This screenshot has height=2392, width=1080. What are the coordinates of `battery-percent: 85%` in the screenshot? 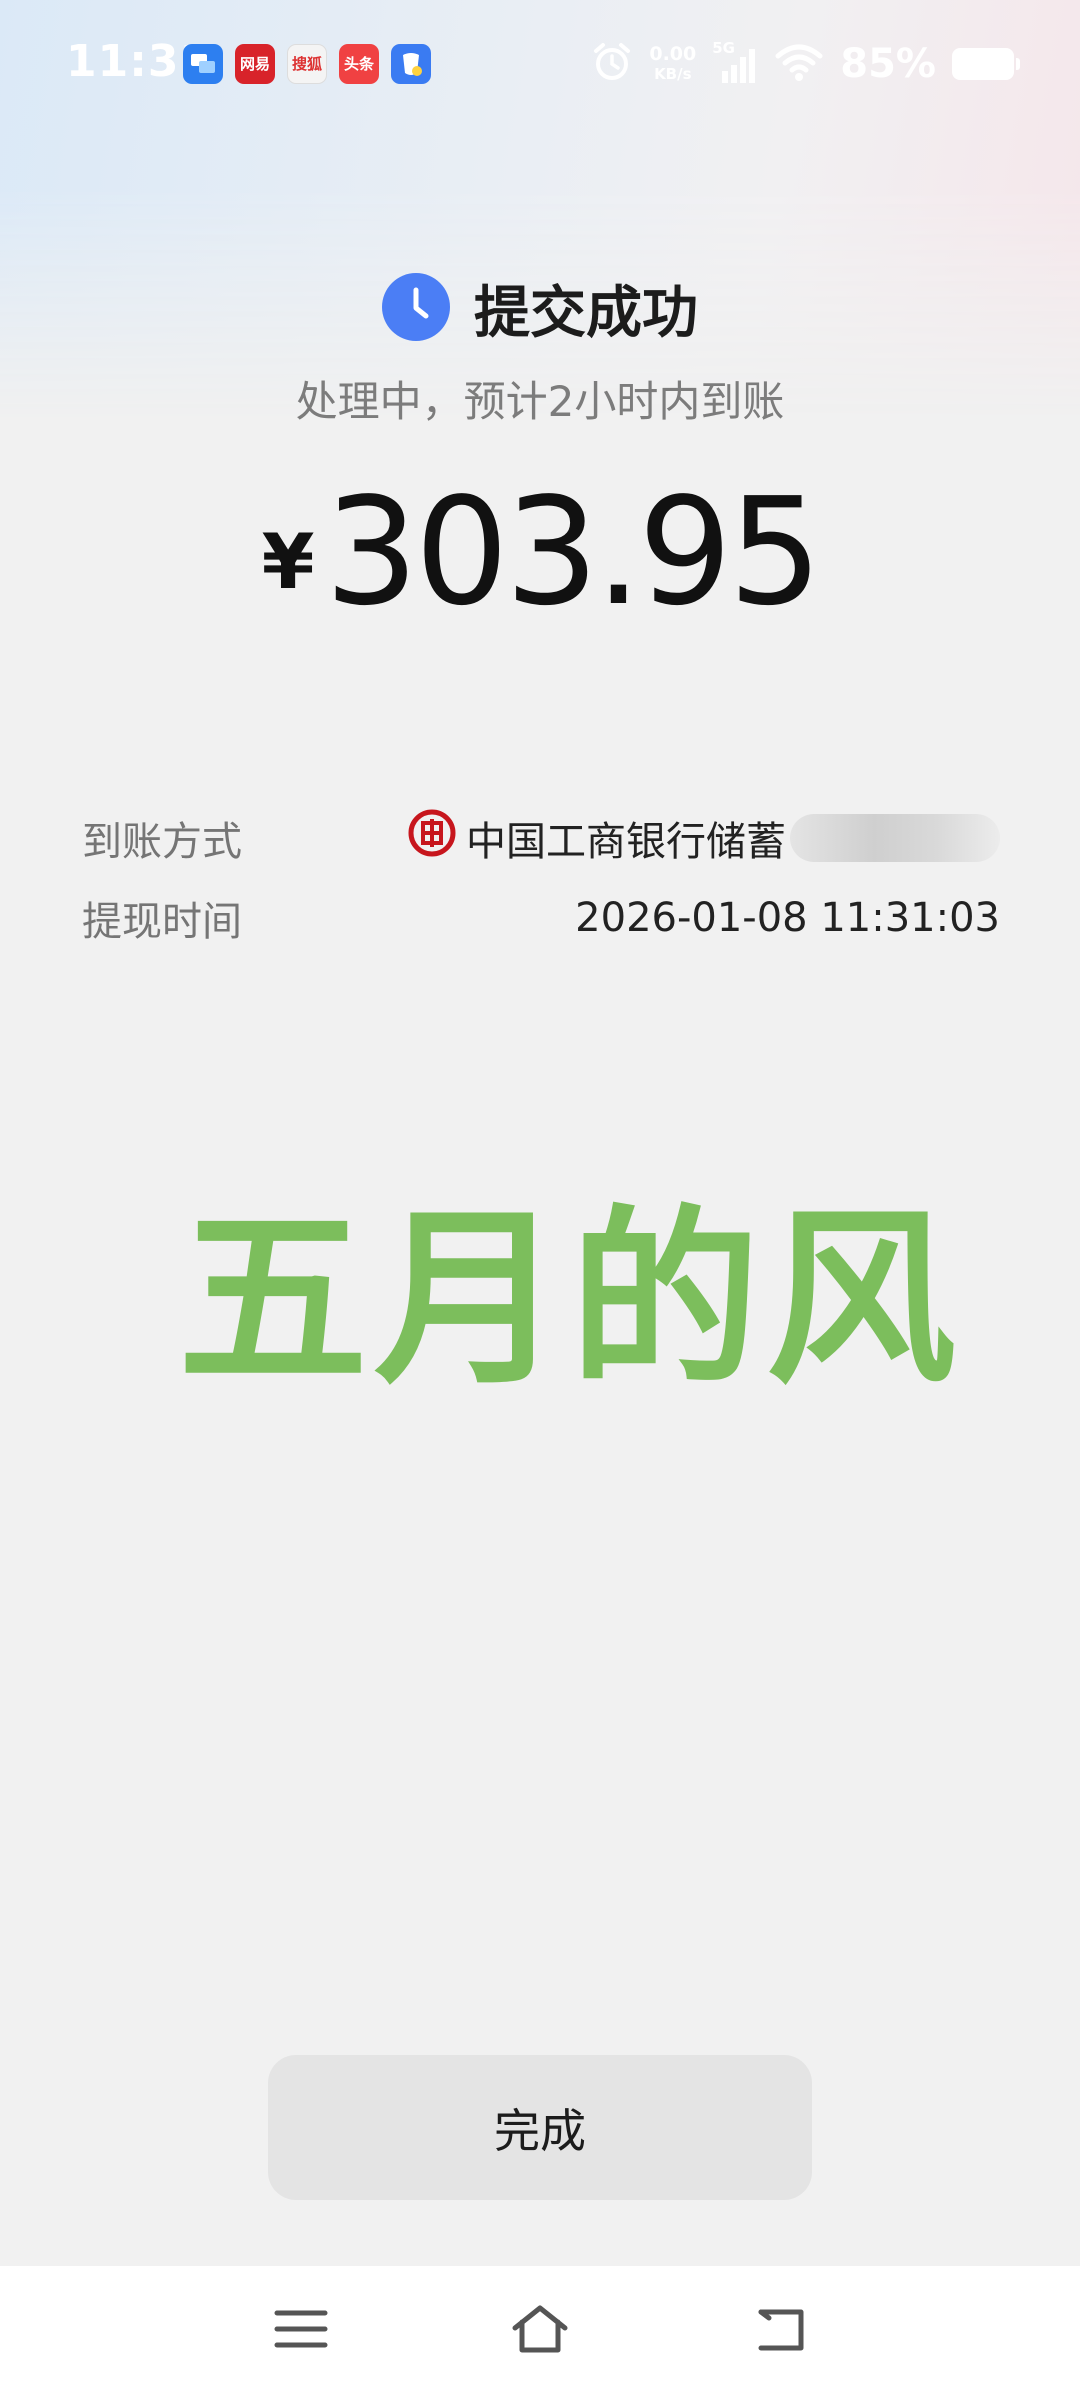 It's located at (888, 64).